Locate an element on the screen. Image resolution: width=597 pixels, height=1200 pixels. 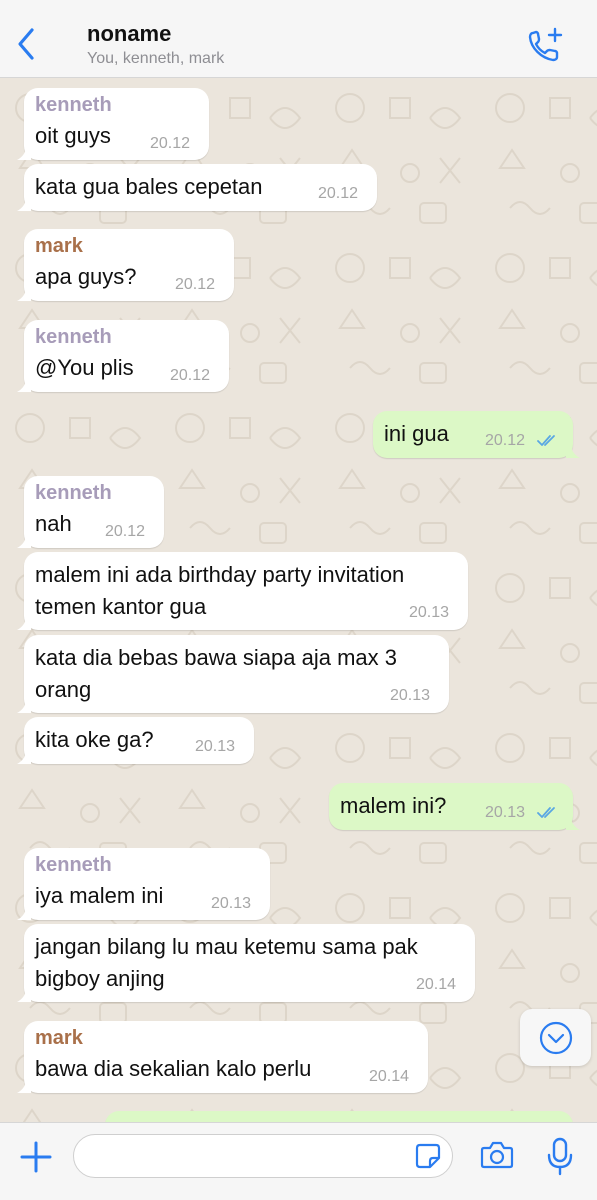
message-text: malem ini? is located at coordinates (393, 805).